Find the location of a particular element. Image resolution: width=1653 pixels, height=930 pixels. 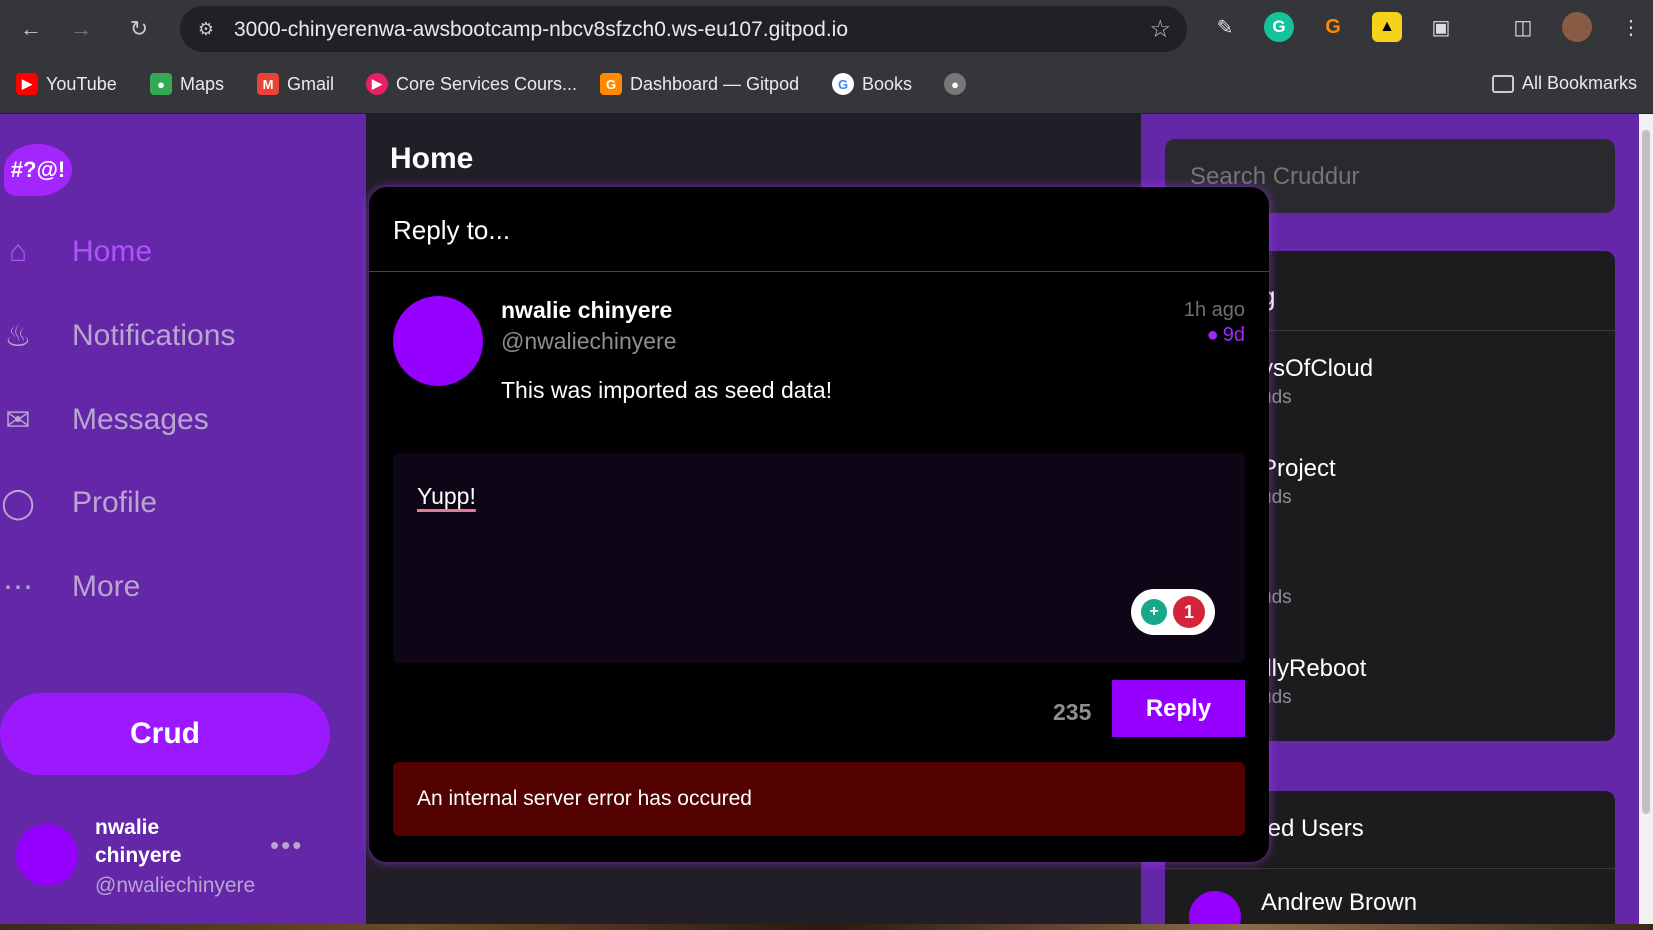

reply-button: Reply is located at coordinates (1178, 708).